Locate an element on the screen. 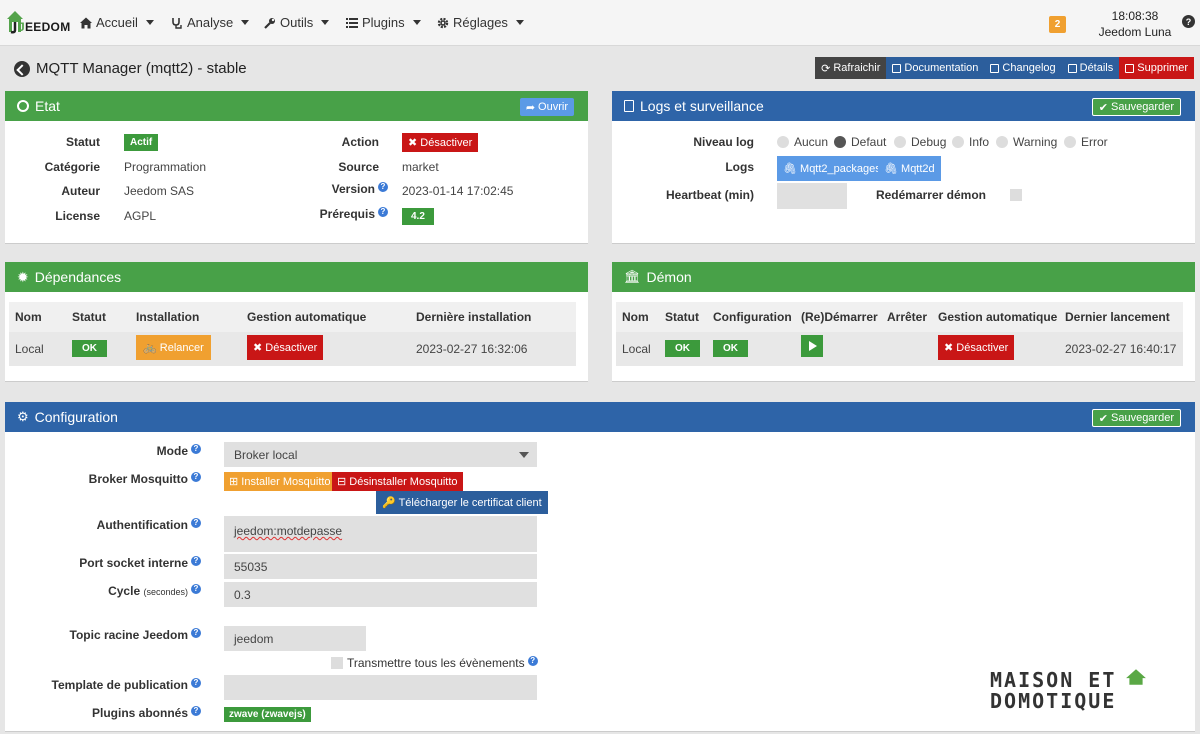 Image resolution: width=1200 pixels, height=734 pixels. check-circle-icon: ✔ is located at coordinates (1103, 418).